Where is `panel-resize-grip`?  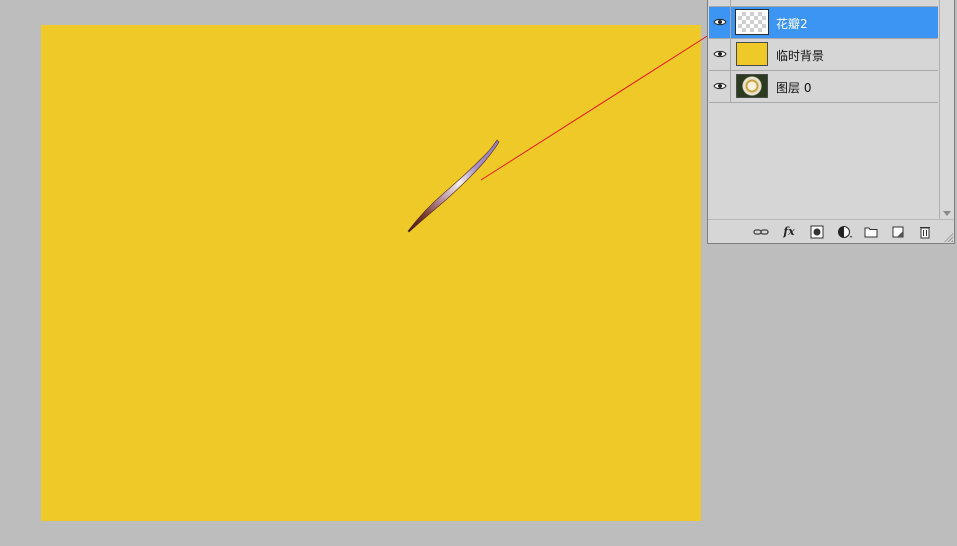 panel-resize-grip is located at coordinates (948, 237).